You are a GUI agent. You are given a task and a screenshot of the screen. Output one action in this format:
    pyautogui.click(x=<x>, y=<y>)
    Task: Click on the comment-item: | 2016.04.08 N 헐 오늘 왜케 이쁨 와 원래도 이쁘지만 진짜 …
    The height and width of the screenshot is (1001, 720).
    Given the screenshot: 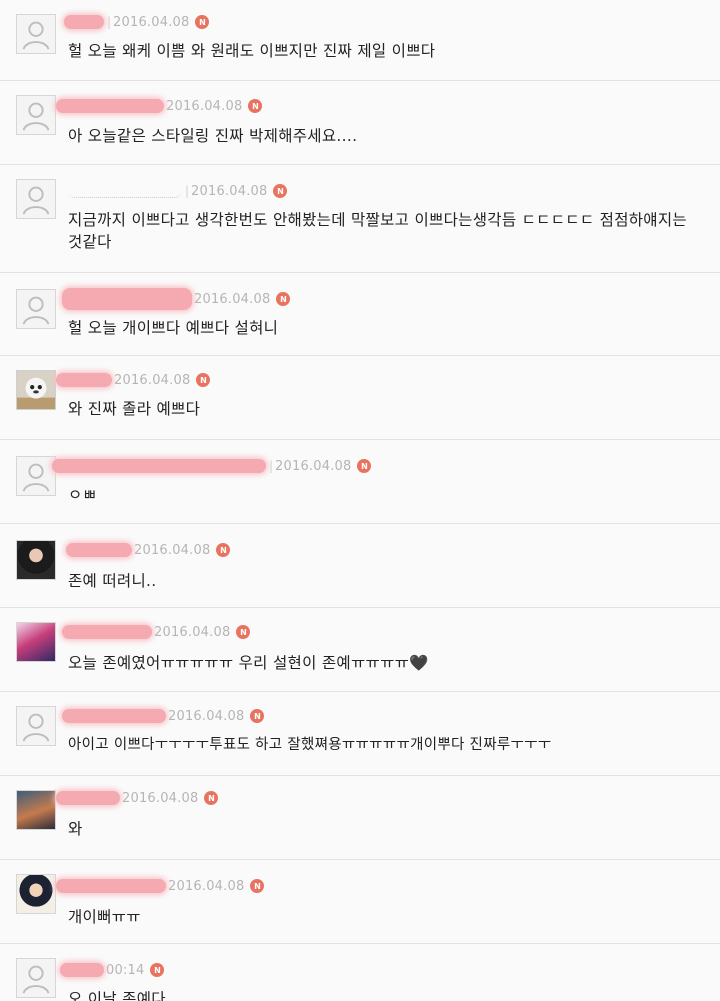 What is the action you would take?
    pyautogui.click(x=360, y=40)
    